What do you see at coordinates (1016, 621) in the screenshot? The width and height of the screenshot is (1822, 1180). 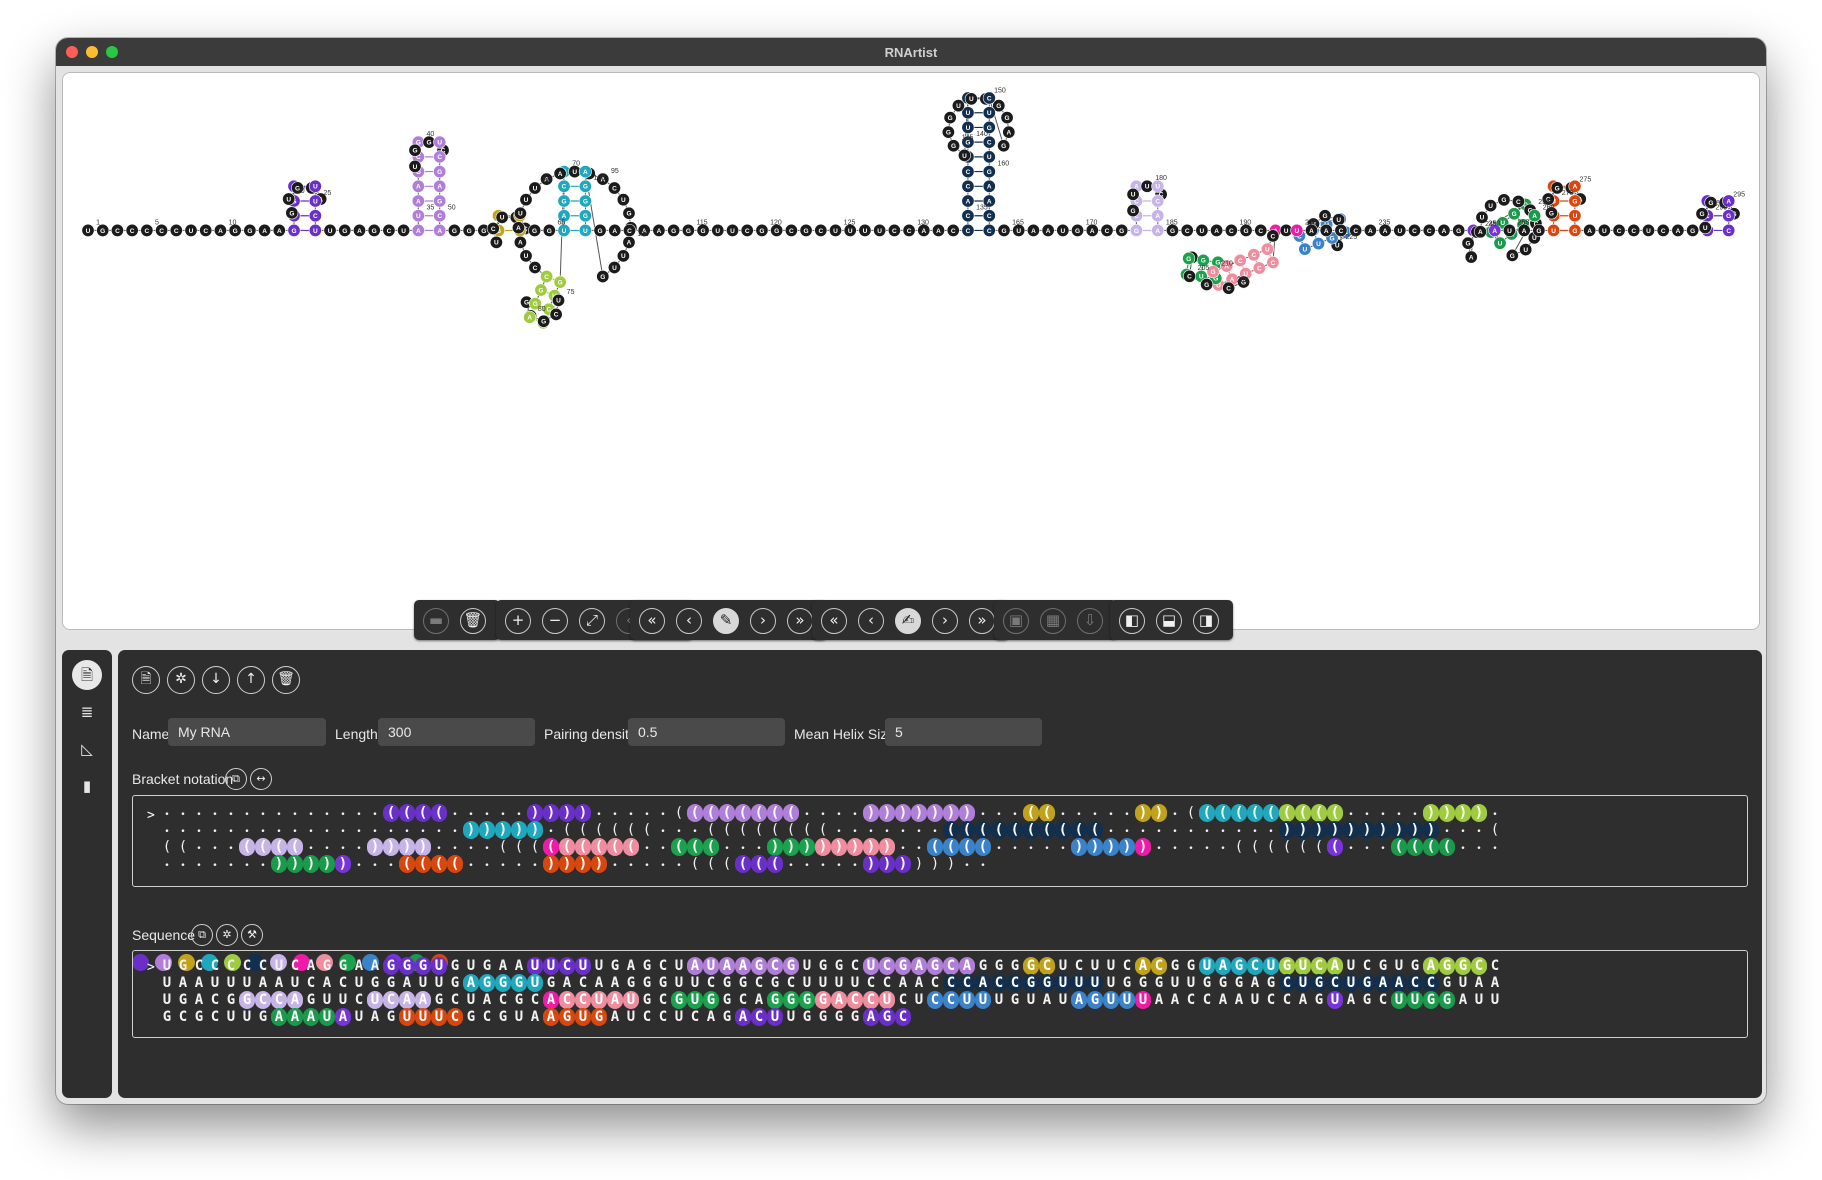 I see `save-icon: ▣` at bounding box center [1016, 621].